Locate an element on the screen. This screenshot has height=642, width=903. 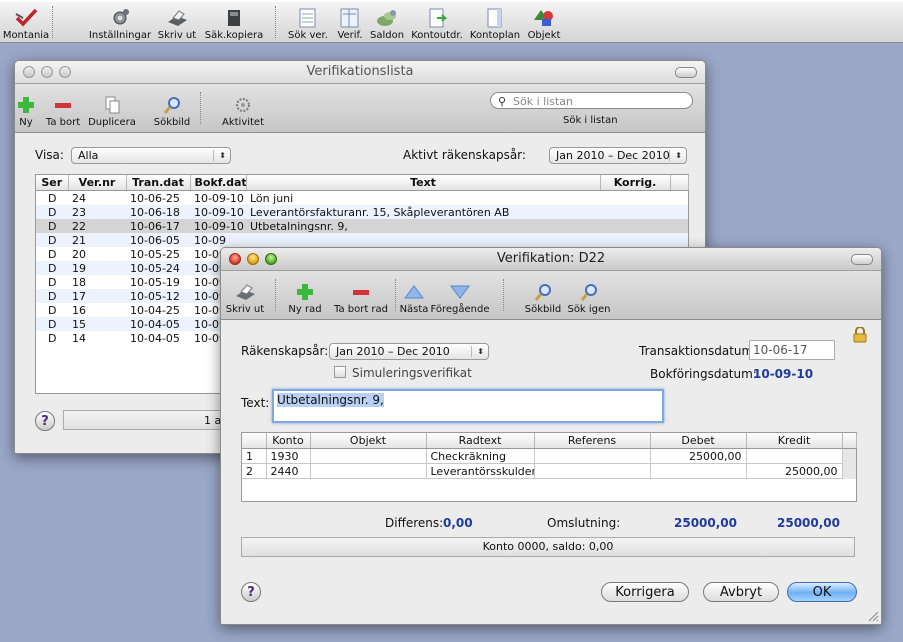
kontoutdr-label: Kontoutdr. is located at coordinates (437, 35).